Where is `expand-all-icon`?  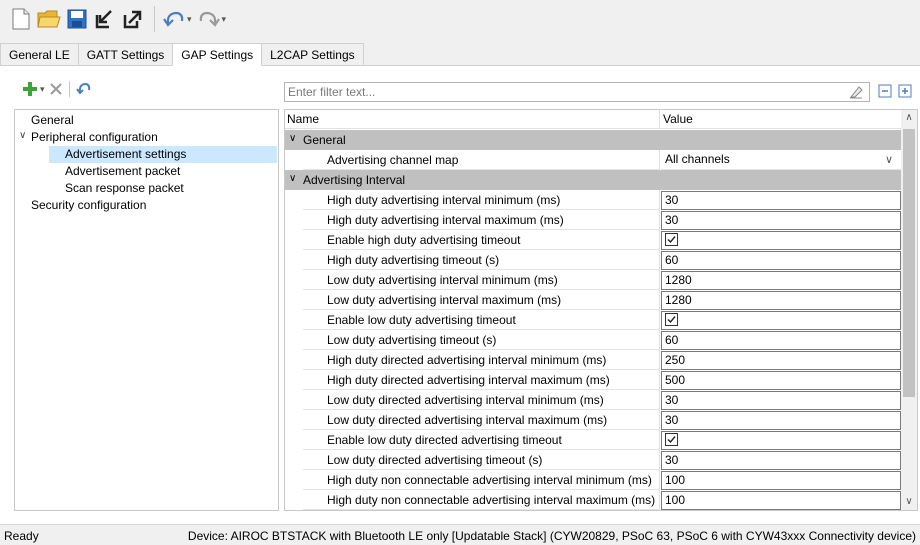
expand-all-icon is located at coordinates (906, 92).